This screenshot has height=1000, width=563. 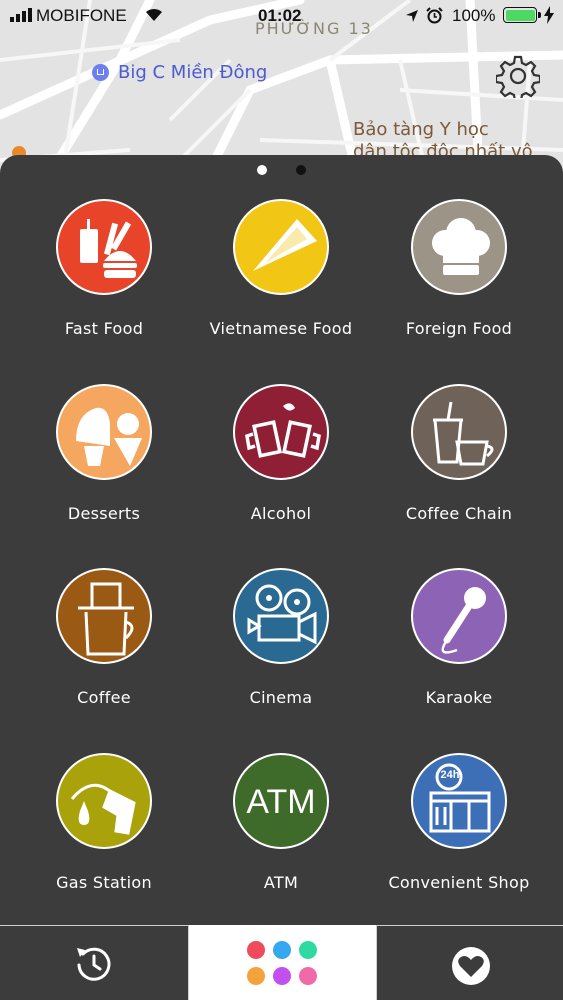 I want to click on bottom-tab-bar, so click(x=281, y=962).